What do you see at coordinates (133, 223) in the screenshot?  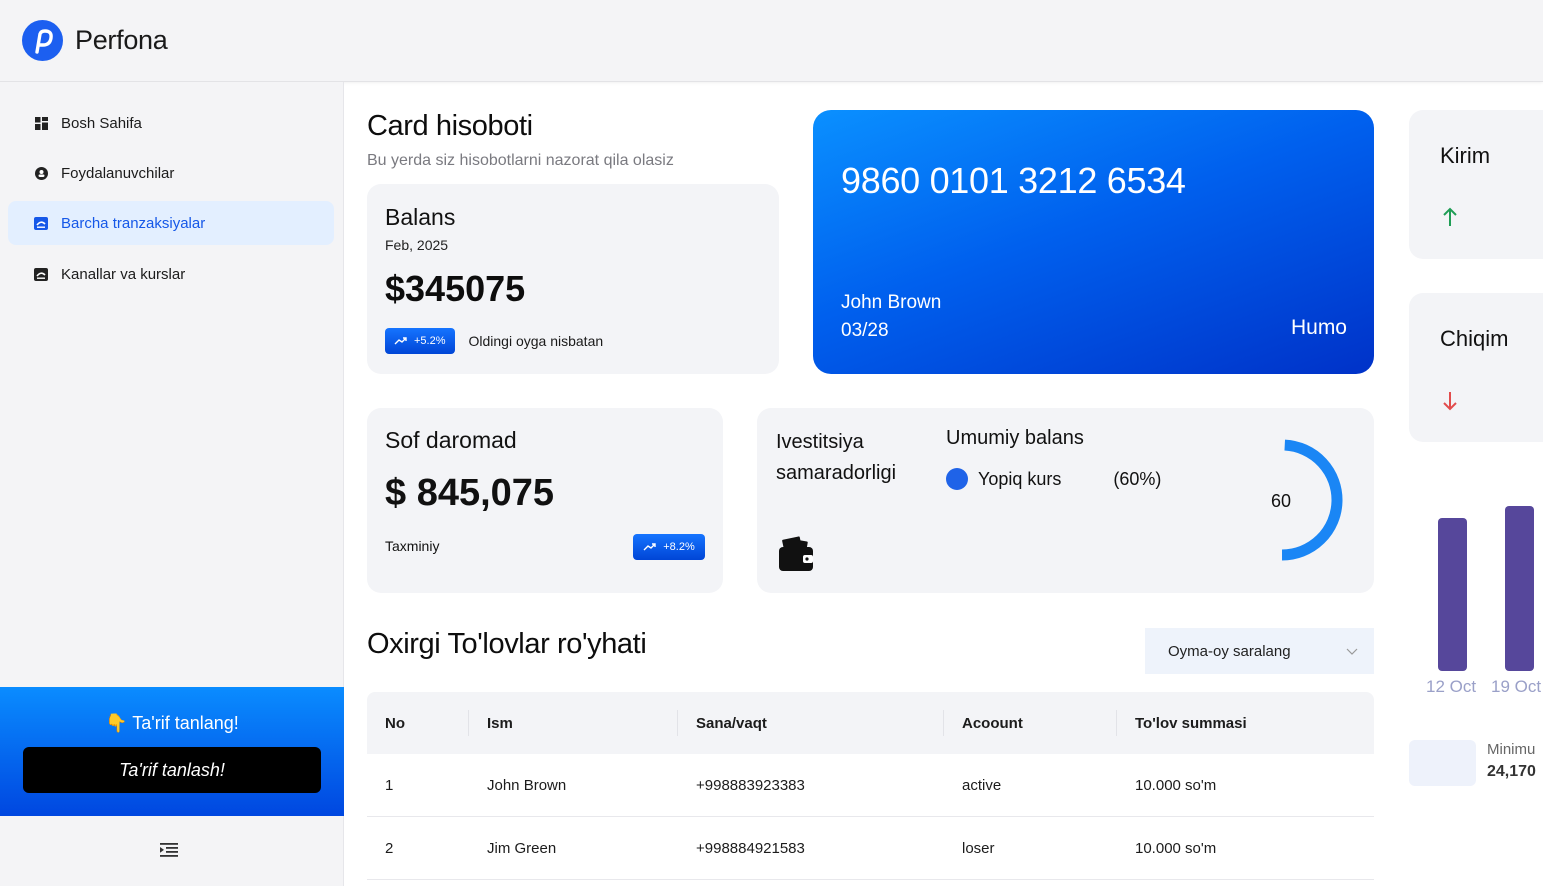 I see `sidebar-item-label: Barcha tranzaksiyalar` at bounding box center [133, 223].